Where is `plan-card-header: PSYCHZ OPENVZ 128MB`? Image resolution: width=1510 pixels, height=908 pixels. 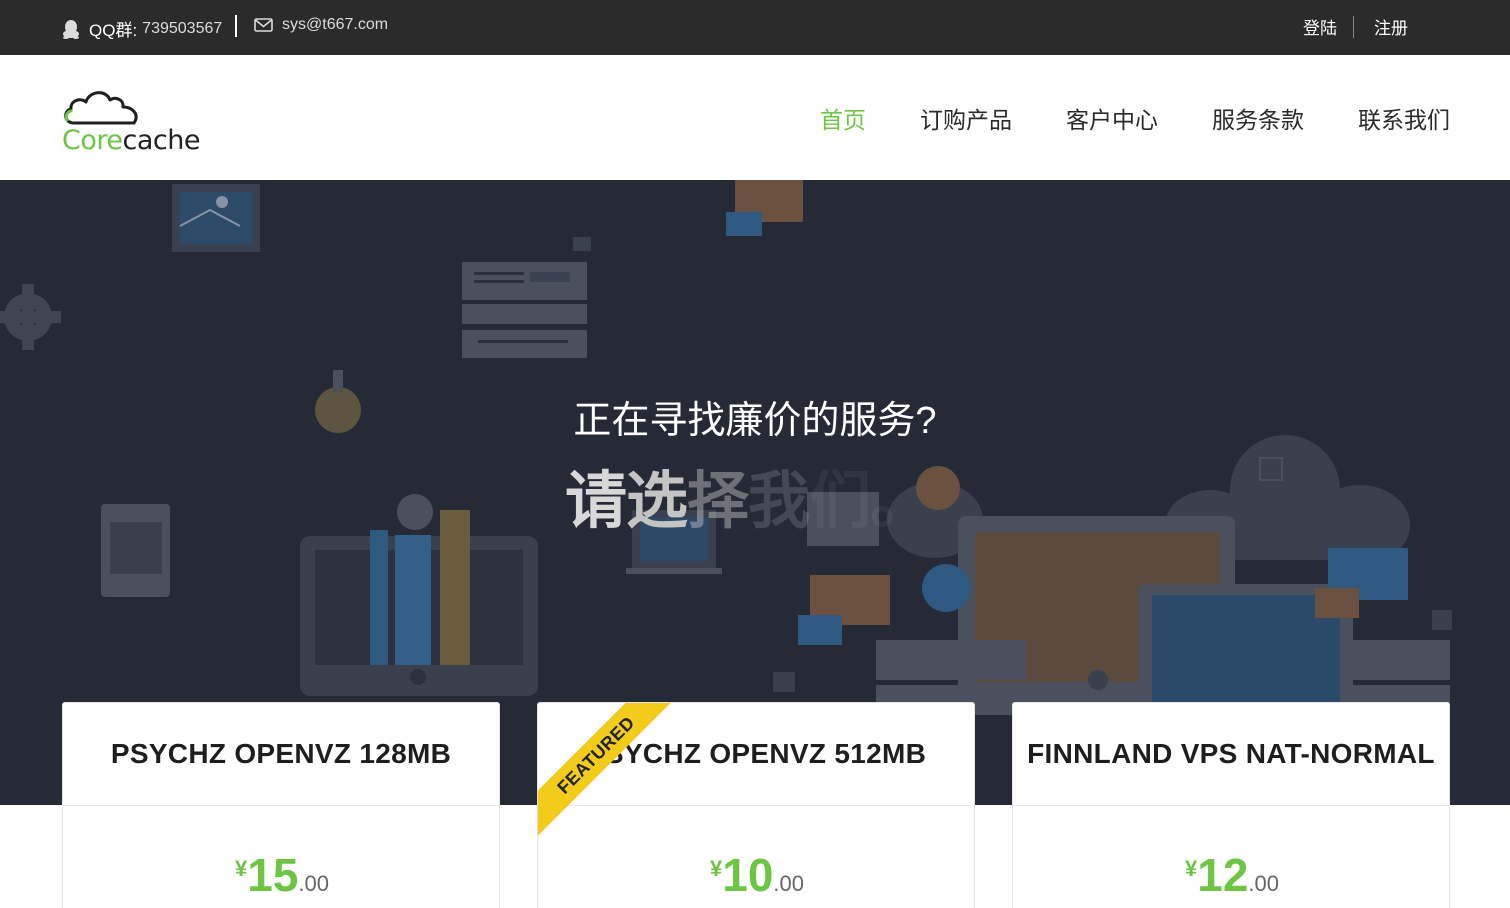 plan-card-header: PSYCHZ OPENVZ 128MB is located at coordinates (281, 754).